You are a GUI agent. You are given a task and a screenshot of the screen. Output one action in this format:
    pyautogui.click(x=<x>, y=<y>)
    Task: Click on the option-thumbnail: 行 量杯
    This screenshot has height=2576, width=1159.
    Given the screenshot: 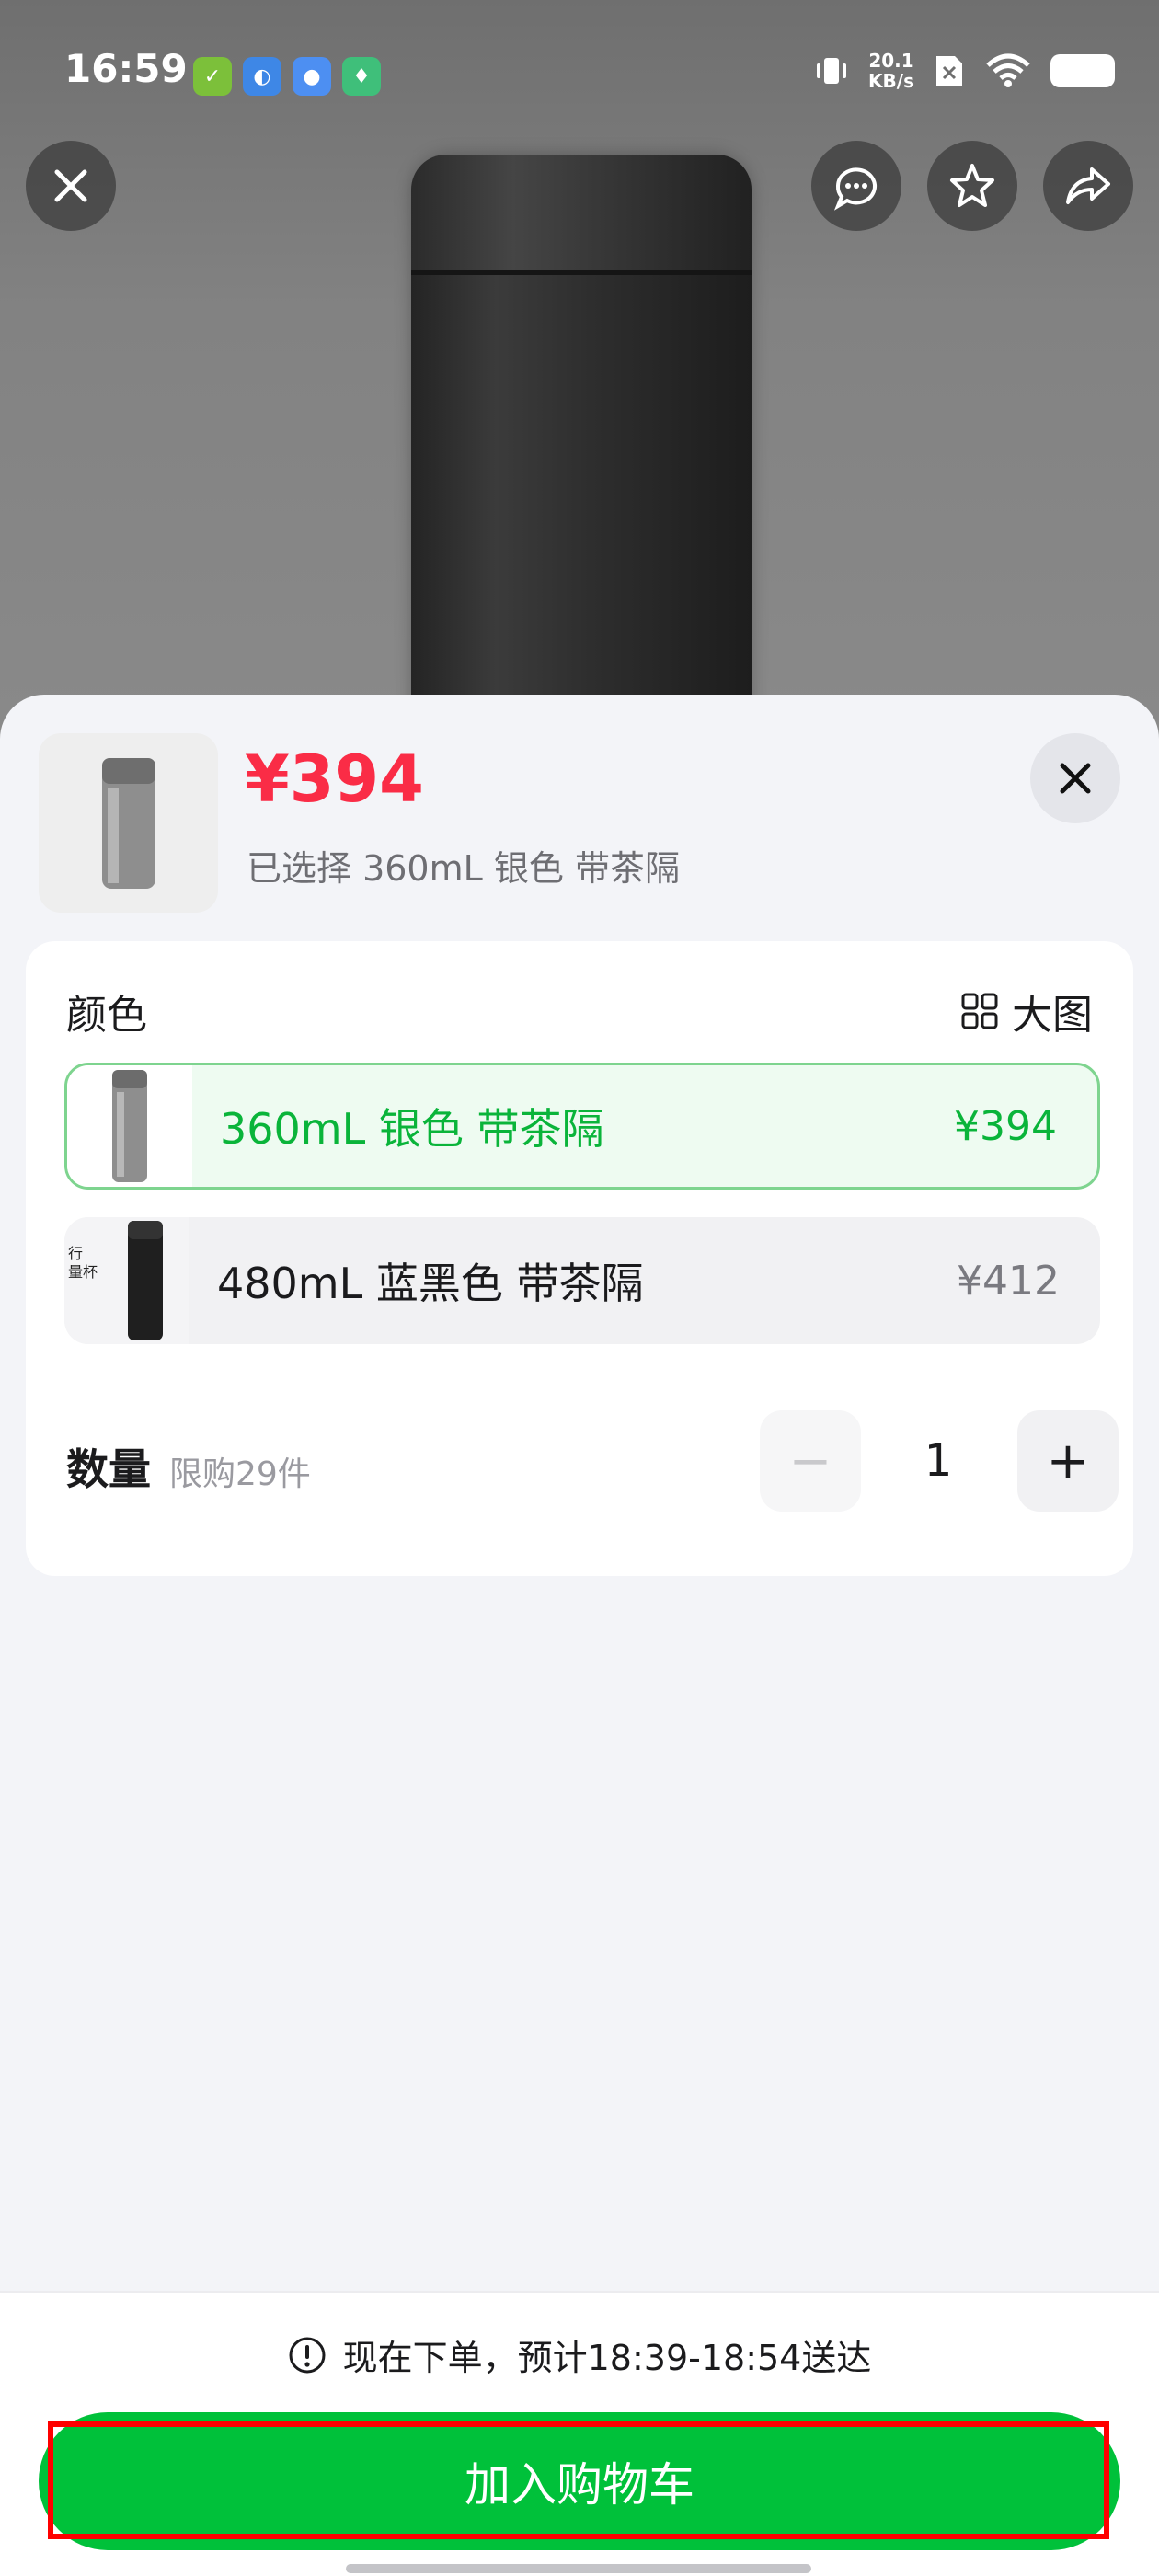 What is the action you would take?
    pyautogui.click(x=126, y=1280)
    